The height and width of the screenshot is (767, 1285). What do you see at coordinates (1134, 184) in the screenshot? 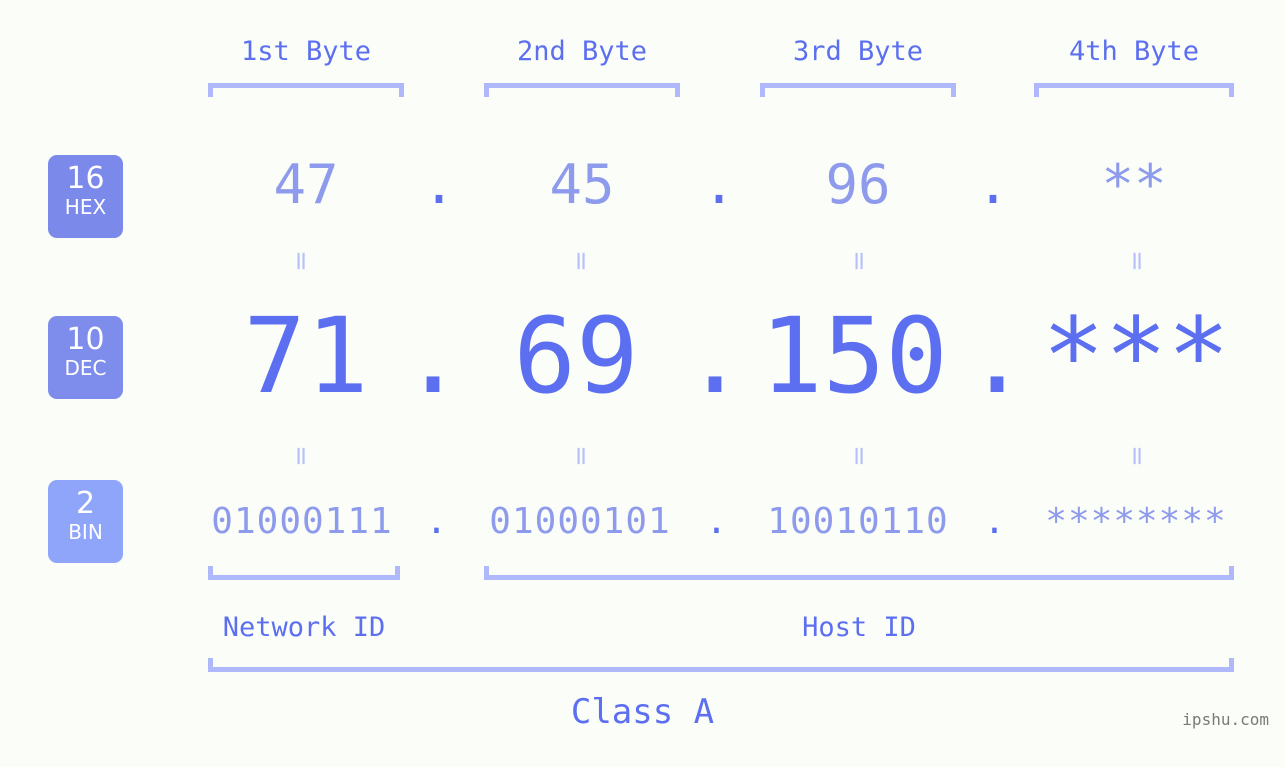
I see `hex-byte-4: **` at bounding box center [1134, 184].